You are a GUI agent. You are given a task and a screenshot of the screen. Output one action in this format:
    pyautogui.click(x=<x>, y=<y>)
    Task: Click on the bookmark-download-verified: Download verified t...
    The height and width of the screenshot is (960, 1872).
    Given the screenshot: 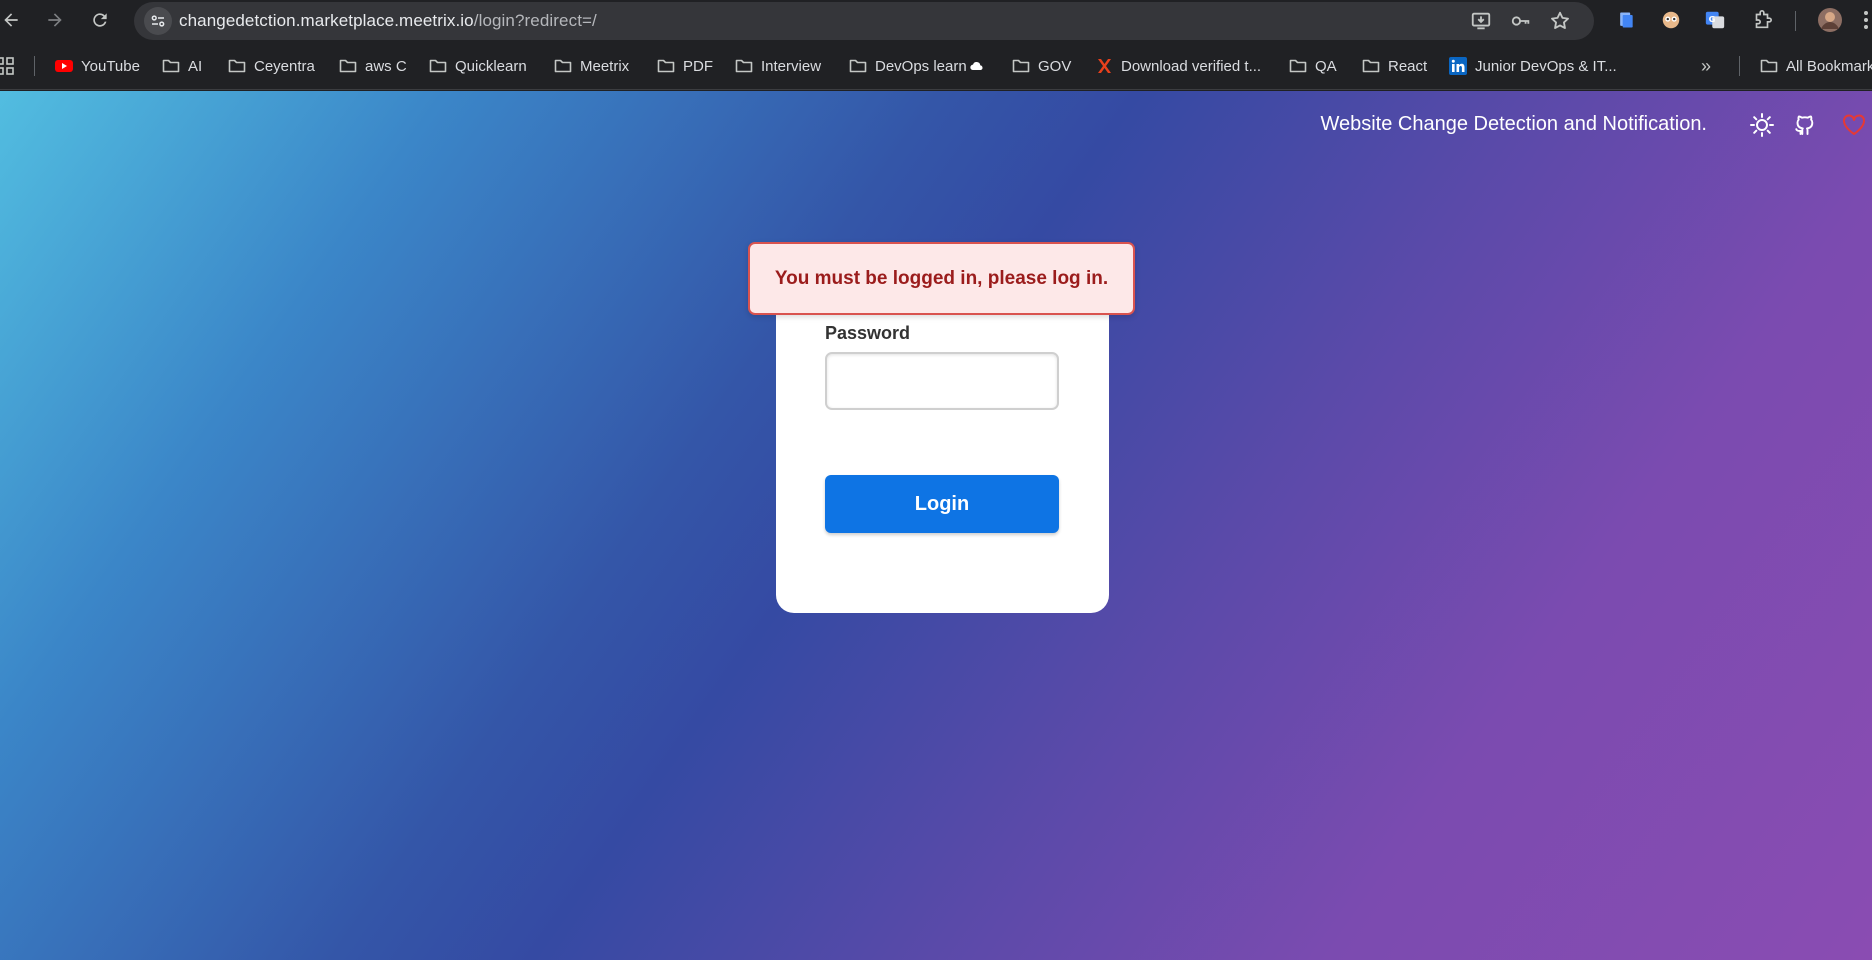 What is the action you would take?
    pyautogui.click(x=1178, y=66)
    